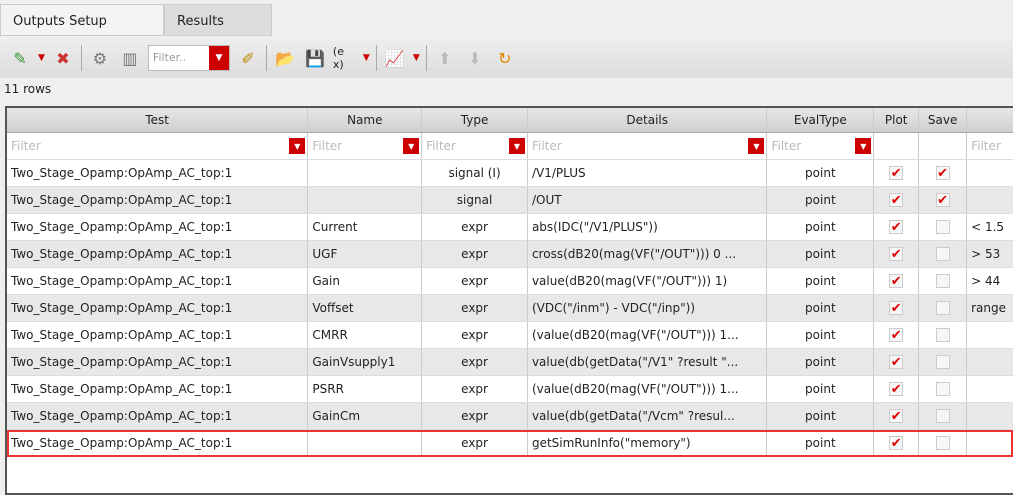 The image size is (1013, 495). Describe the element at coordinates (365, 281) in the screenshot. I see `cell-name: Gain` at that location.